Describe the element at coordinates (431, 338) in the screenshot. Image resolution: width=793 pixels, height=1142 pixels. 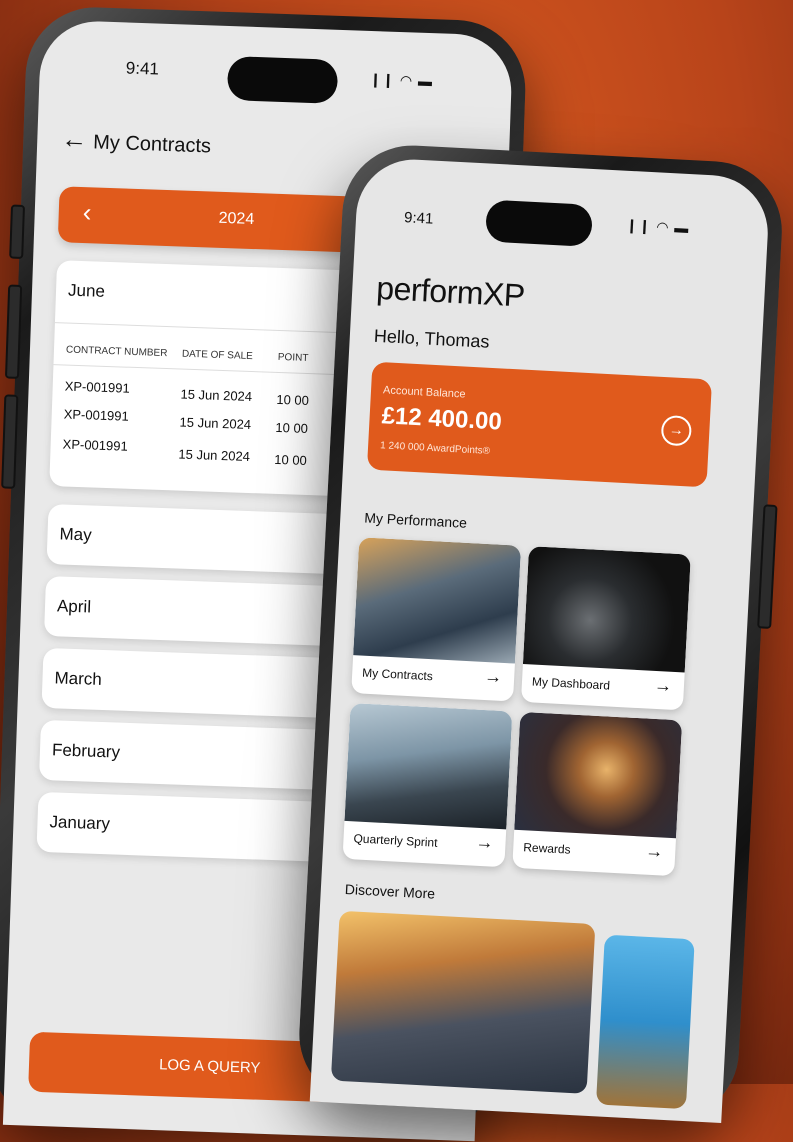
I see `greeting: Hello, Thomas` at that location.